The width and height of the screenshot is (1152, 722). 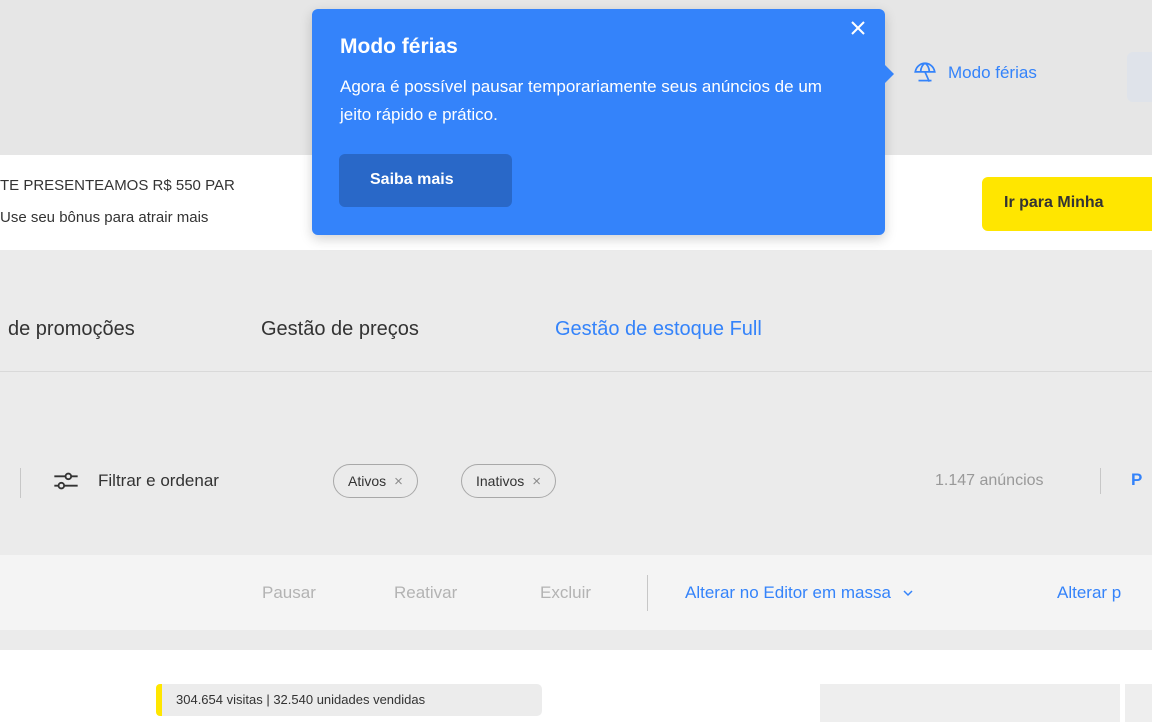 What do you see at coordinates (908, 593) in the screenshot?
I see `chevron-down-icon` at bounding box center [908, 593].